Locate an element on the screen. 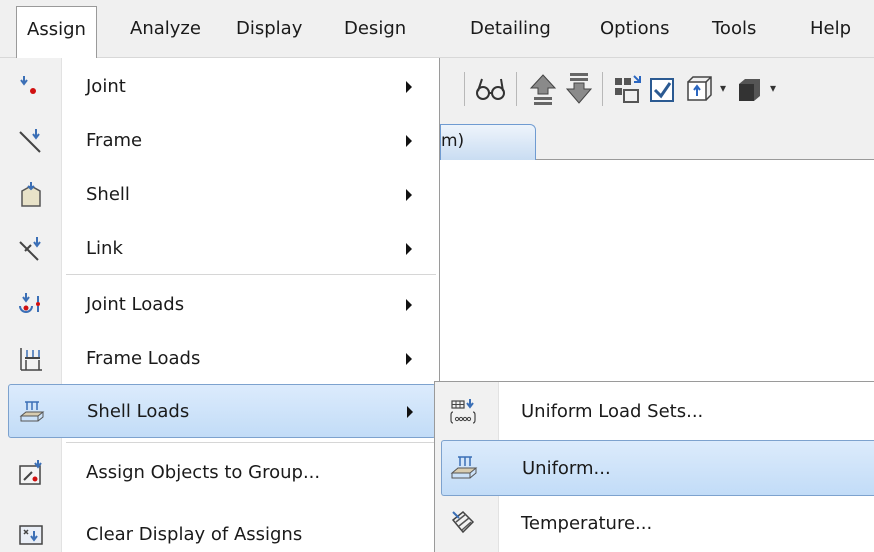 The width and height of the screenshot is (874, 552). menu-tools: Tools is located at coordinates (734, 29).